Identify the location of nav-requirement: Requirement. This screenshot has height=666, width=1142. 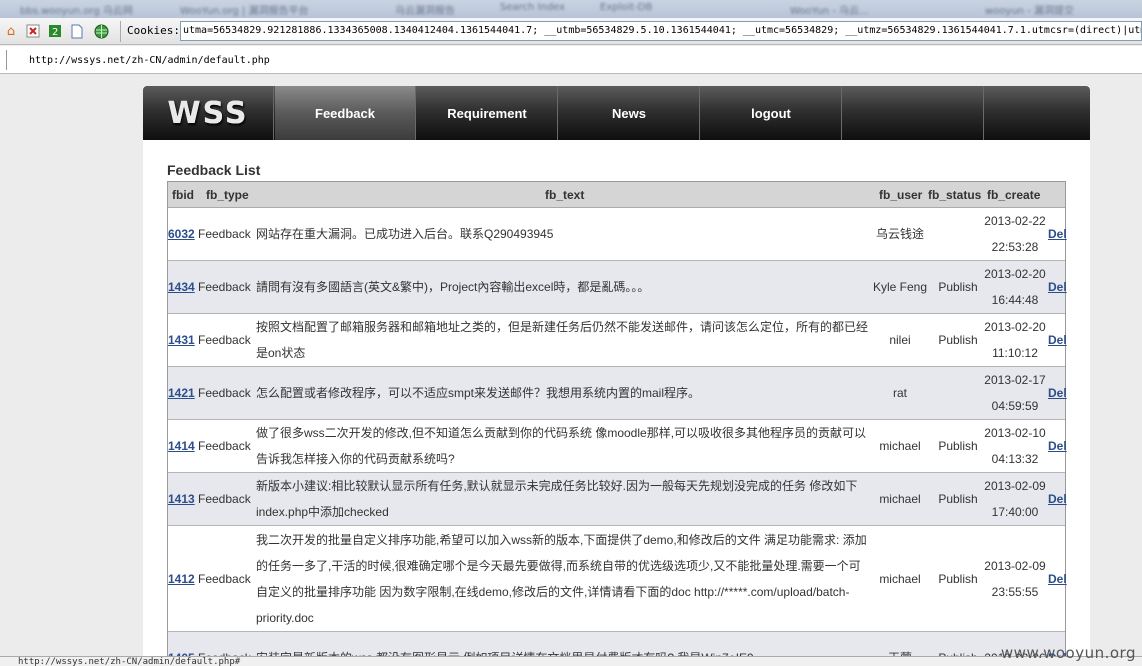
(487, 113).